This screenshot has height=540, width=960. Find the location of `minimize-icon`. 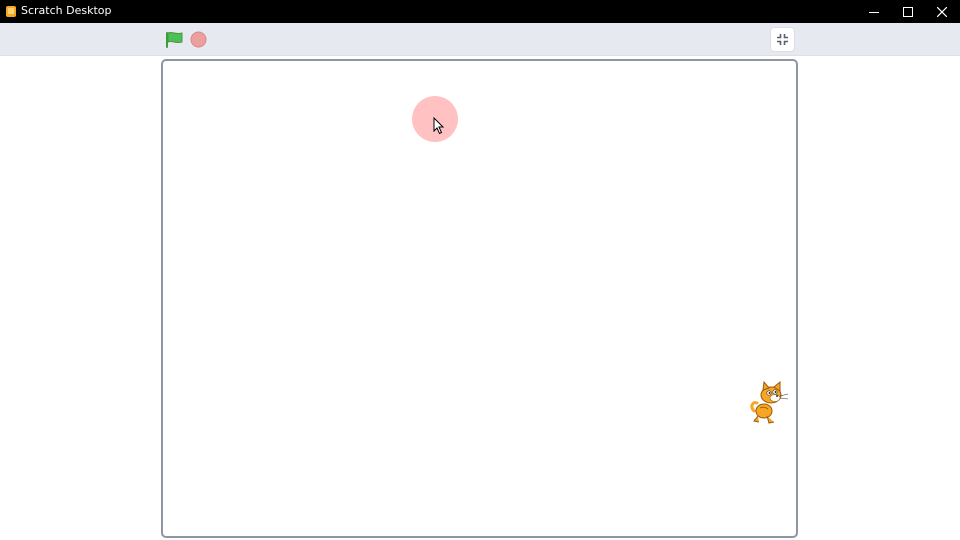

minimize-icon is located at coordinates (874, 12).